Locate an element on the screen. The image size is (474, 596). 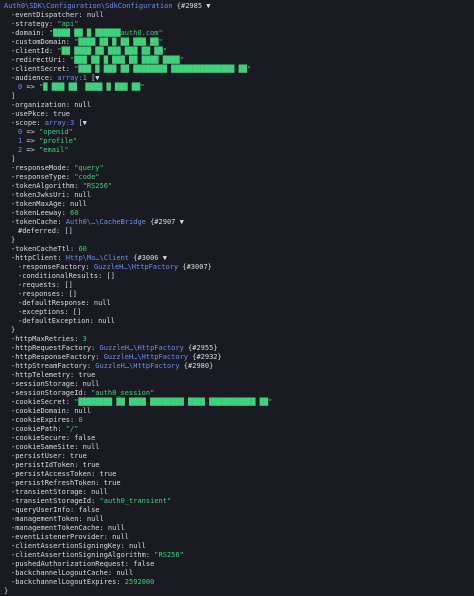
text-token: -cookieSecure: false is located at coordinates (53, 438).